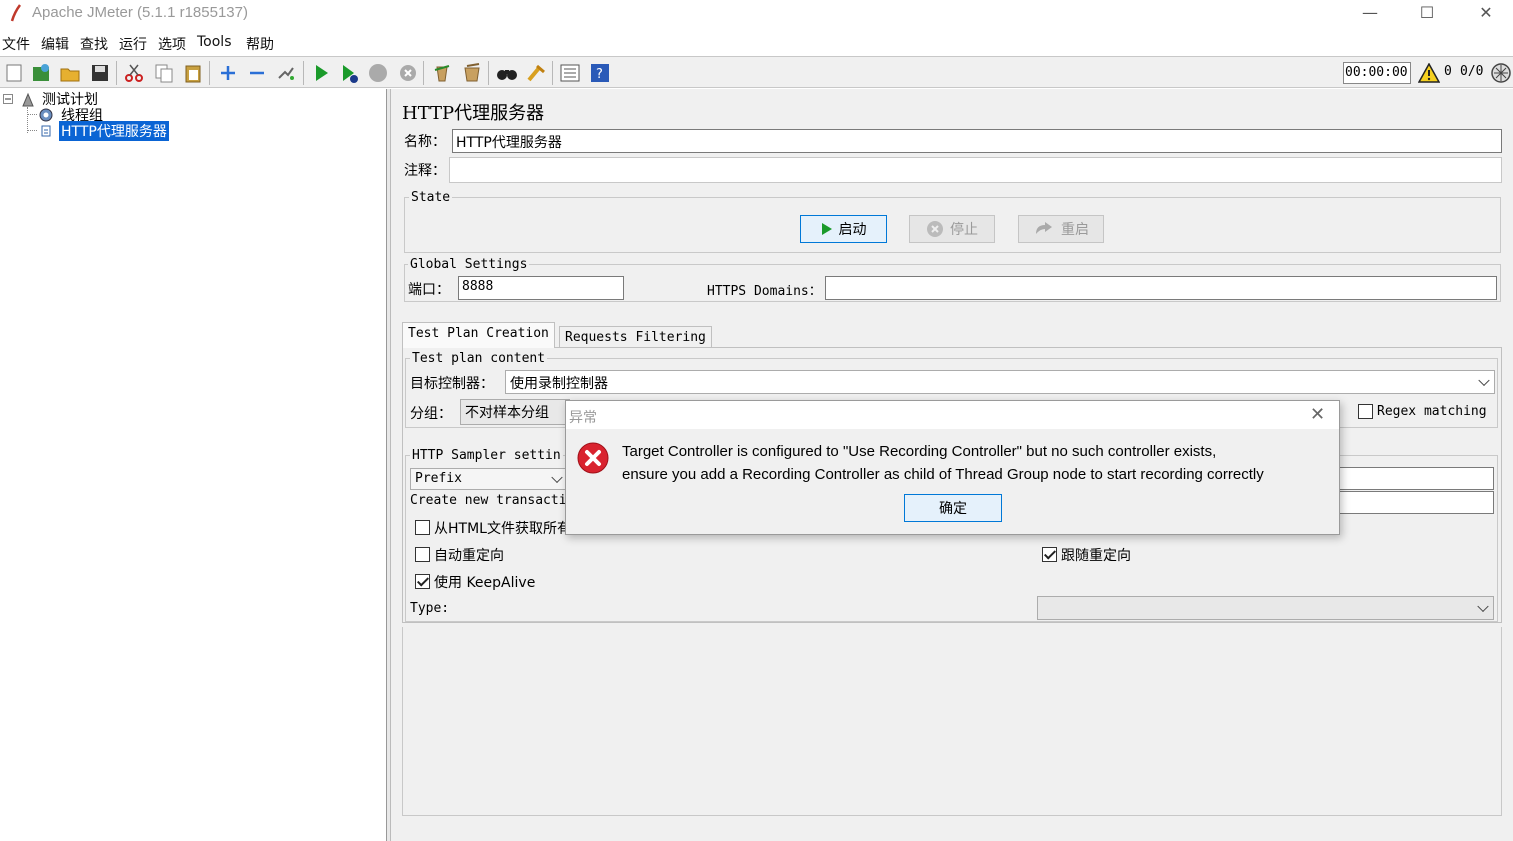 The image size is (1513, 841). I want to click on follow-redirect-checkbox, so click(1049, 554).